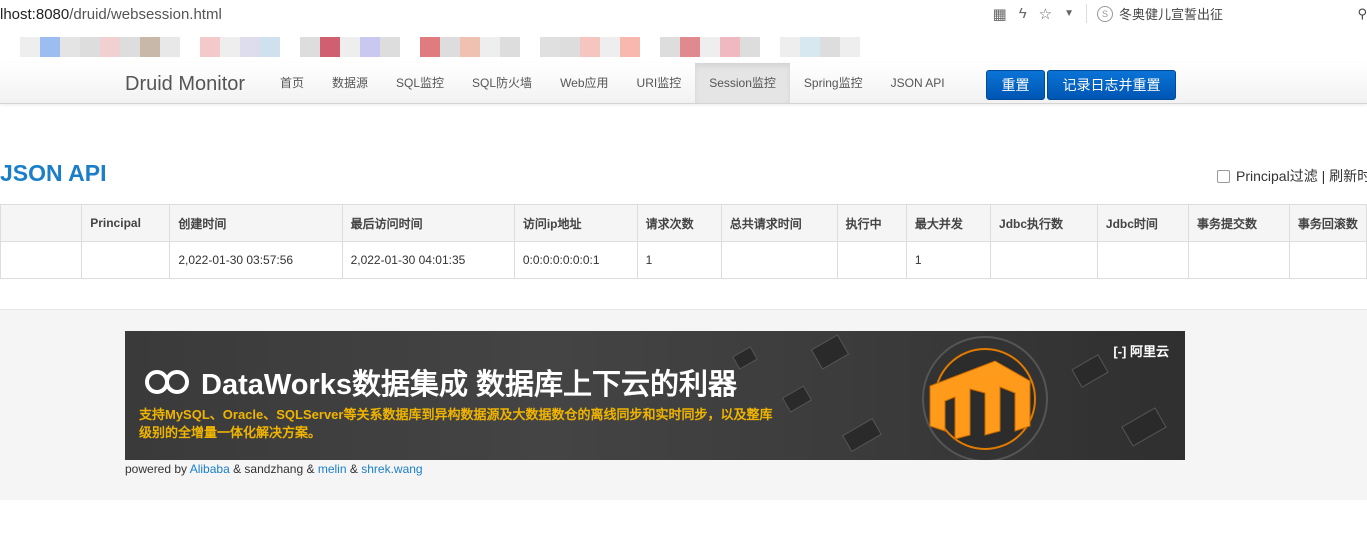  What do you see at coordinates (1142, 223) in the screenshot?
I see `col-jdbc-time: Jdbc时间` at bounding box center [1142, 223].